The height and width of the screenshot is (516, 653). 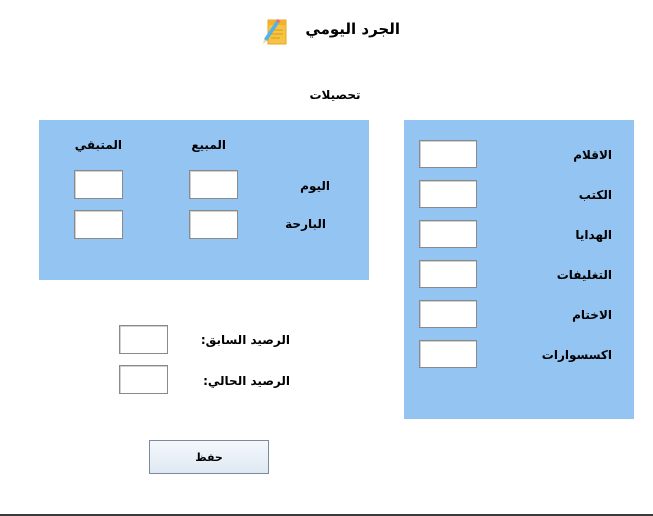 What do you see at coordinates (584, 275) in the screenshot?
I see `wrappings-label: التغليفات` at bounding box center [584, 275].